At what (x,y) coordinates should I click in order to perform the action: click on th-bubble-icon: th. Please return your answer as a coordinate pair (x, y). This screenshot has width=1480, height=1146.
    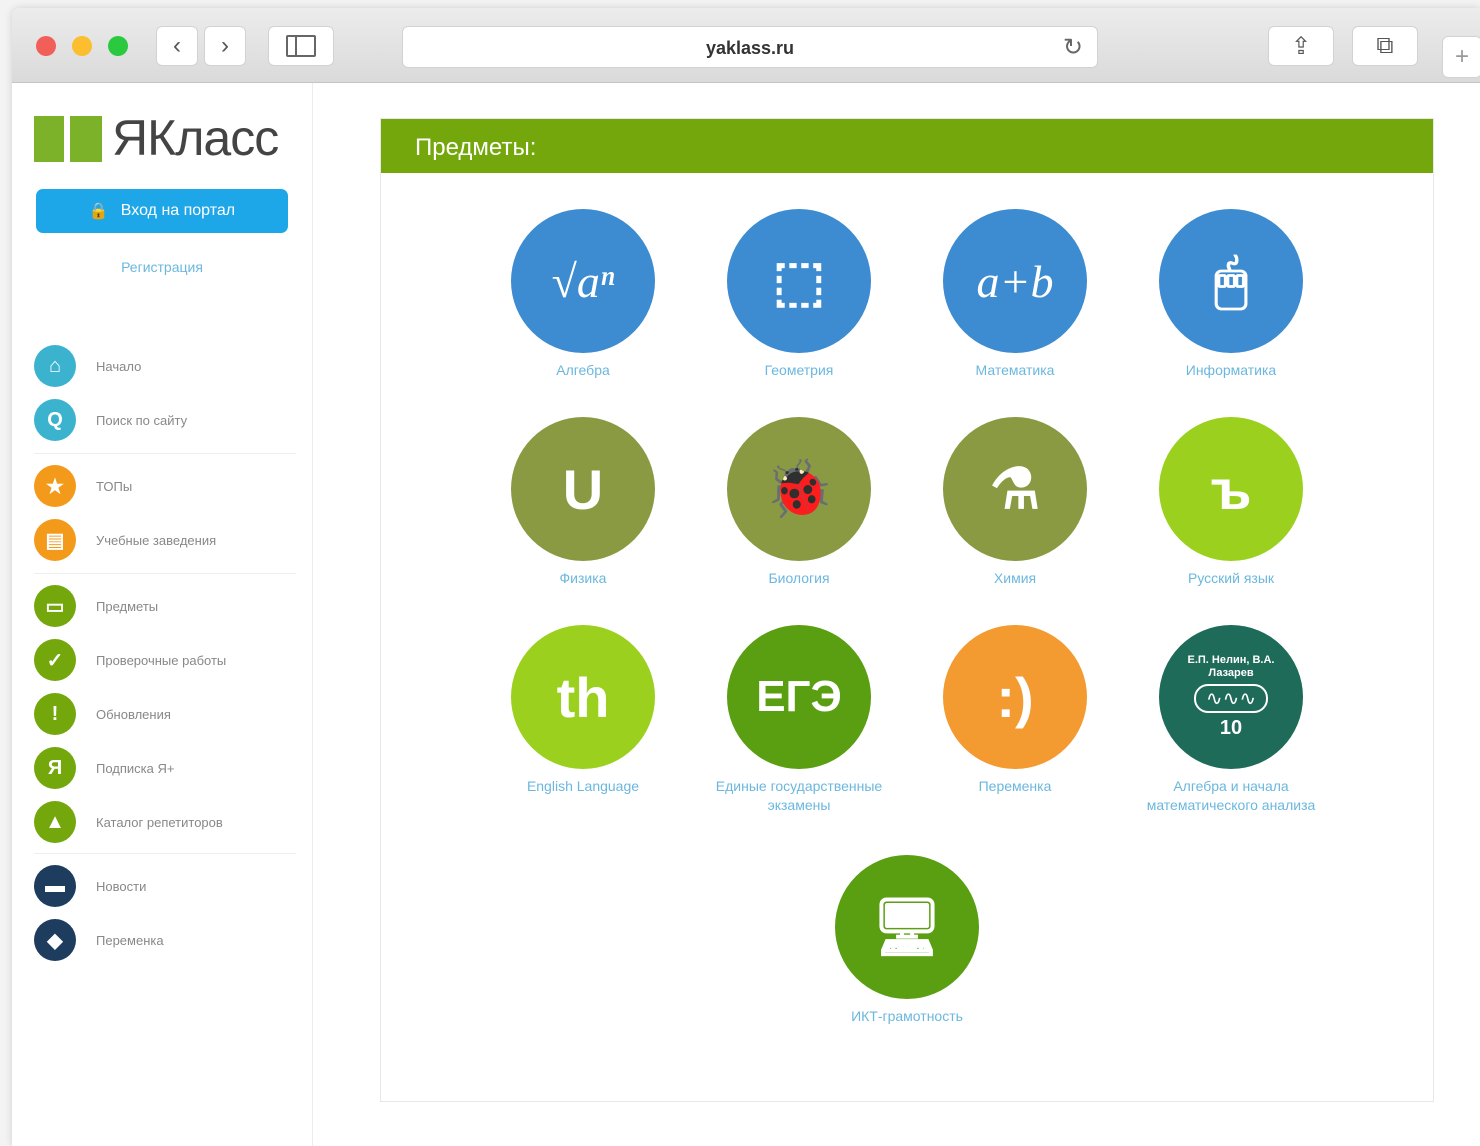
    Looking at the image, I should click on (583, 697).